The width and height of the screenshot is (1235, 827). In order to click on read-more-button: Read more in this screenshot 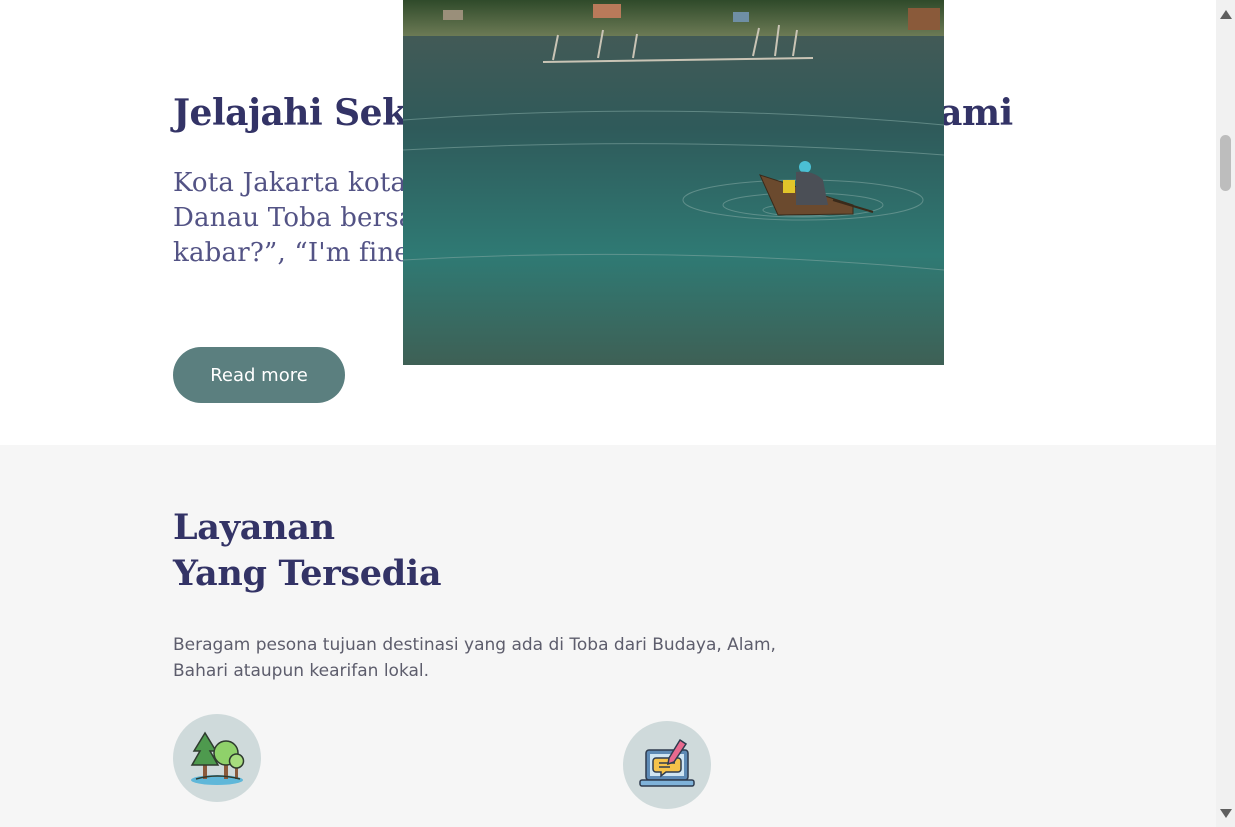, I will do `click(259, 375)`.